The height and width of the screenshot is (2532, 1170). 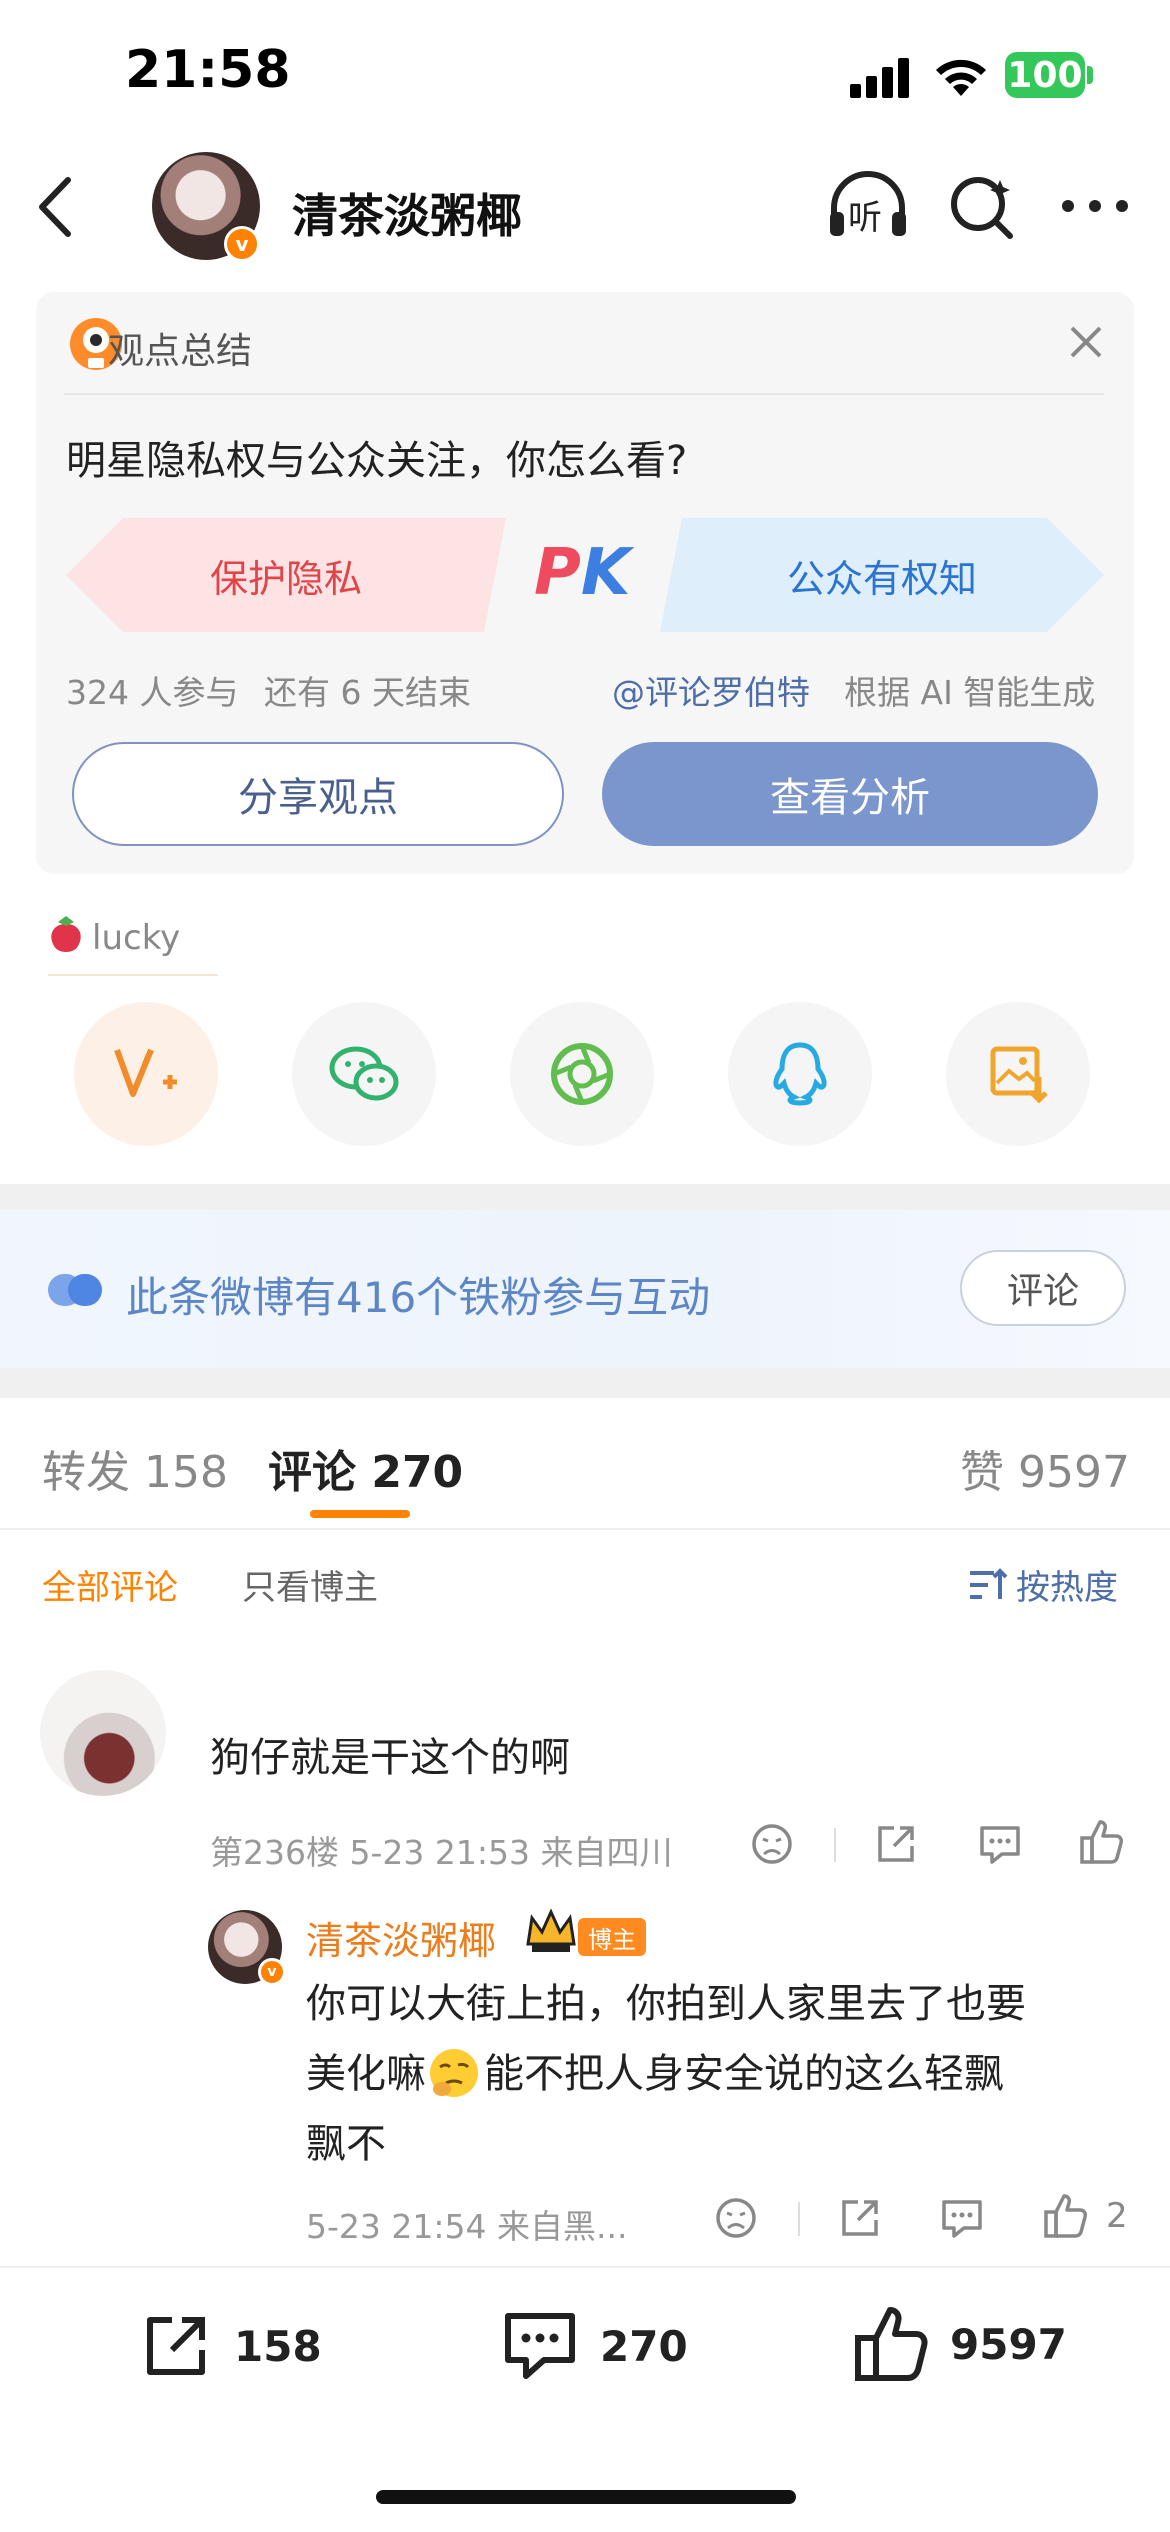 I want to click on reply-verified-icon: v, so click(x=272, y=1972).